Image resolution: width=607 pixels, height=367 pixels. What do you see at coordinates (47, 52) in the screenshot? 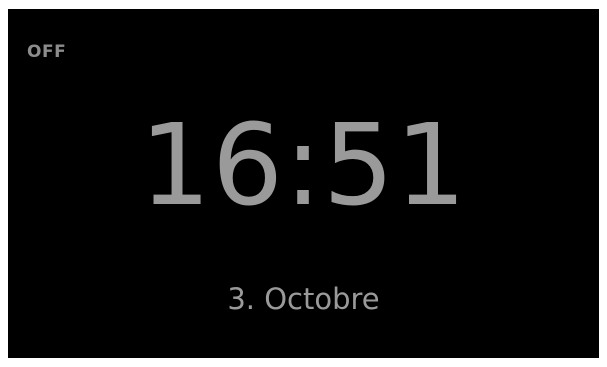
I see `status-label: OFF` at bounding box center [47, 52].